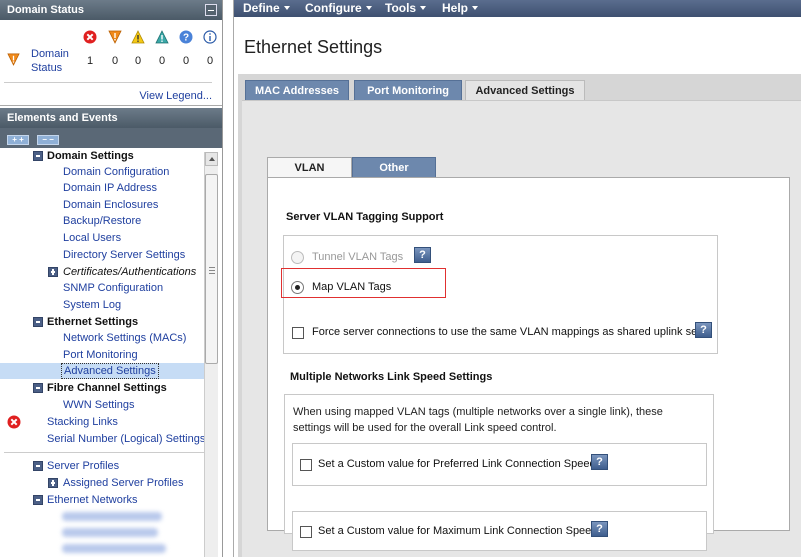 This screenshot has height=557, width=801. I want to click on tree-label: Ethernet Networks, so click(92, 500).